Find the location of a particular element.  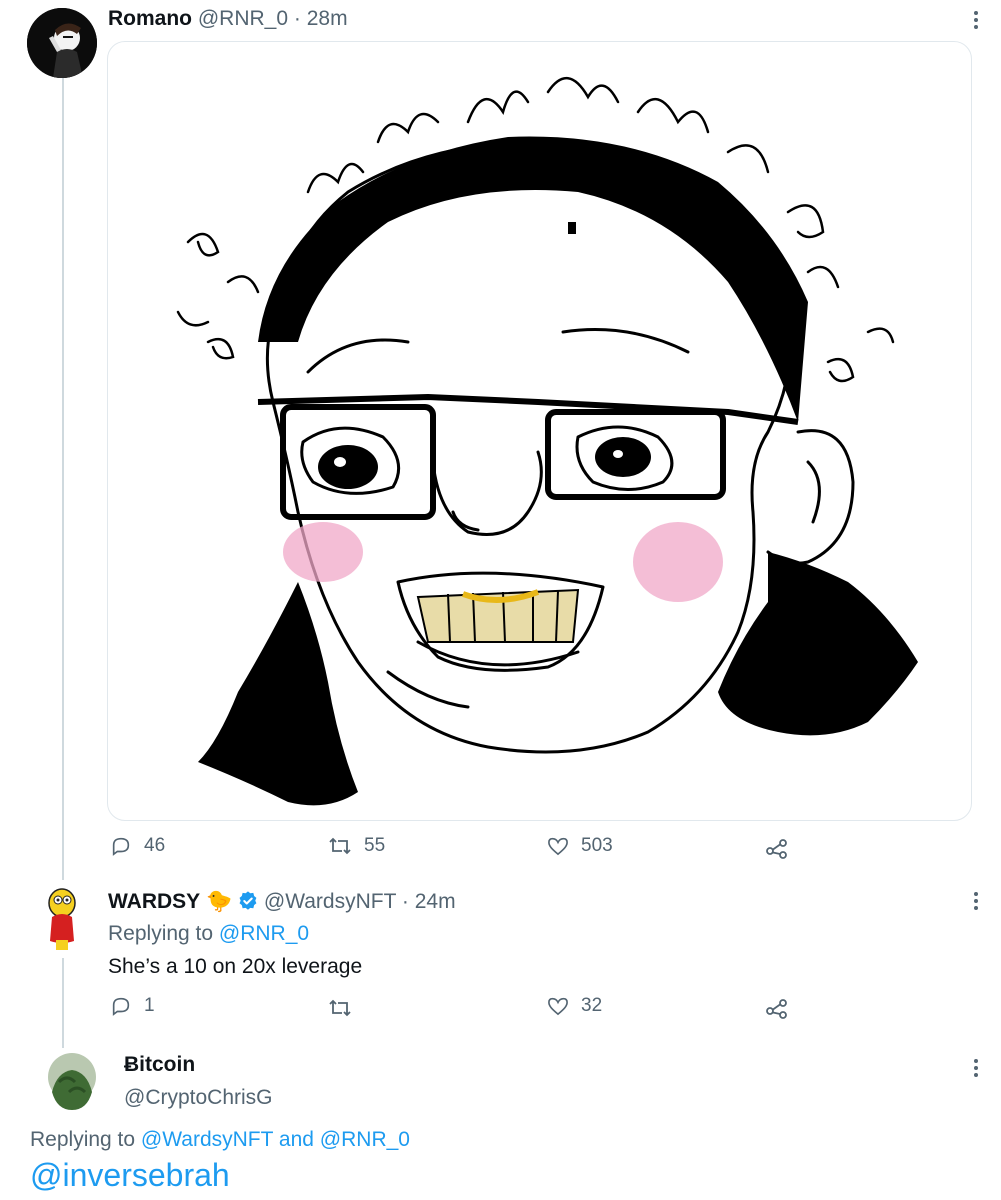

verified-badge-icon is located at coordinates (248, 900).